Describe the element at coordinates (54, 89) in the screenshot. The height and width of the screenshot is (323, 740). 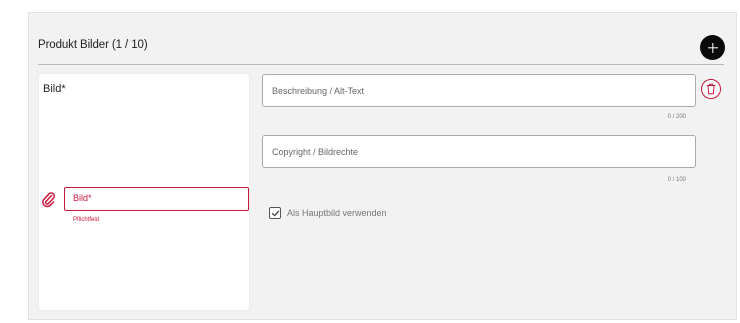
I see `image-card-title: Bild*` at that location.